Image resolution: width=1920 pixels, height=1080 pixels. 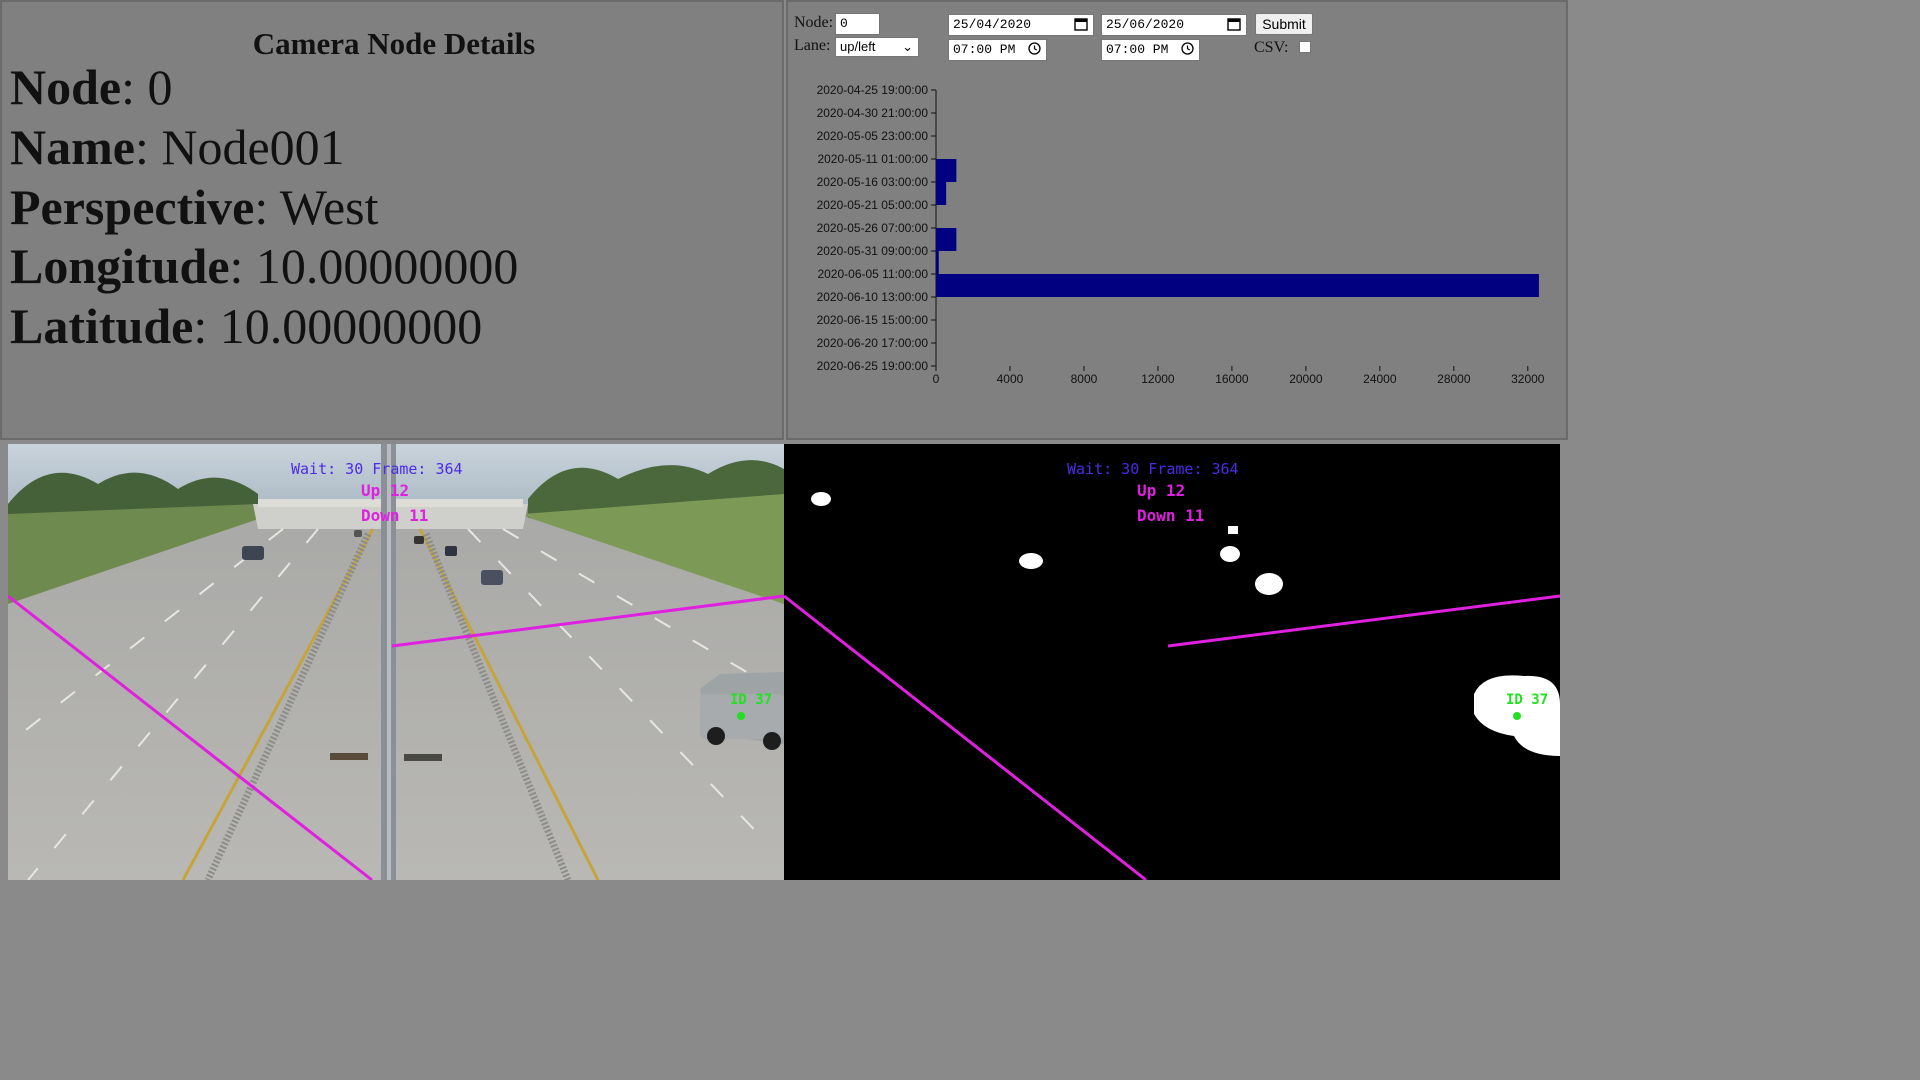 I want to click on detail-name: Name: Node001, so click(x=177, y=147).